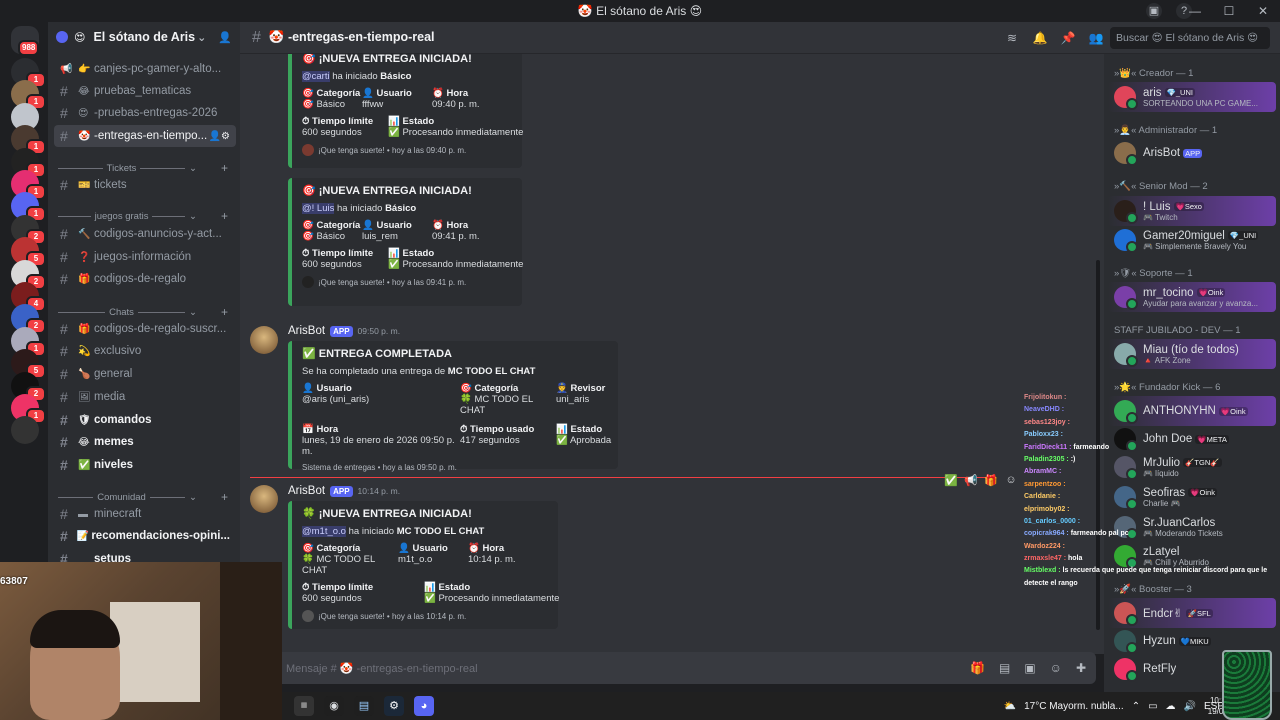  I want to click on user-mention: @m1t_o.o, so click(324, 531).